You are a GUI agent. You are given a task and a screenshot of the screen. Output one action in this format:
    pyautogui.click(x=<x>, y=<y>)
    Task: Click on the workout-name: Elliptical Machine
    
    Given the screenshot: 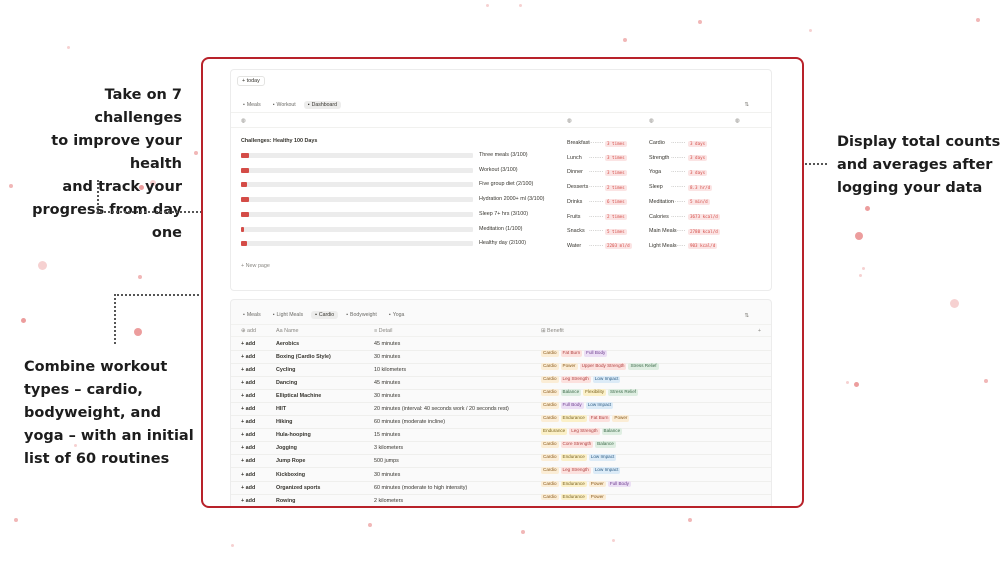 What is the action you would take?
    pyautogui.click(x=298, y=396)
    